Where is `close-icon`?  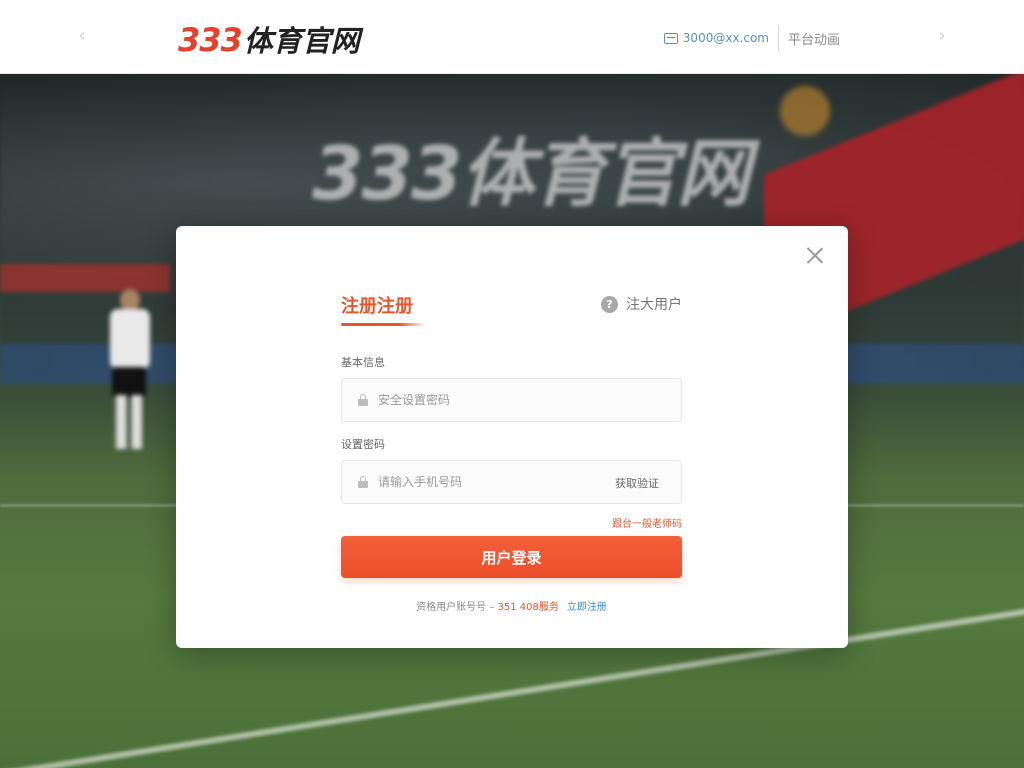 close-icon is located at coordinates (815, 255).